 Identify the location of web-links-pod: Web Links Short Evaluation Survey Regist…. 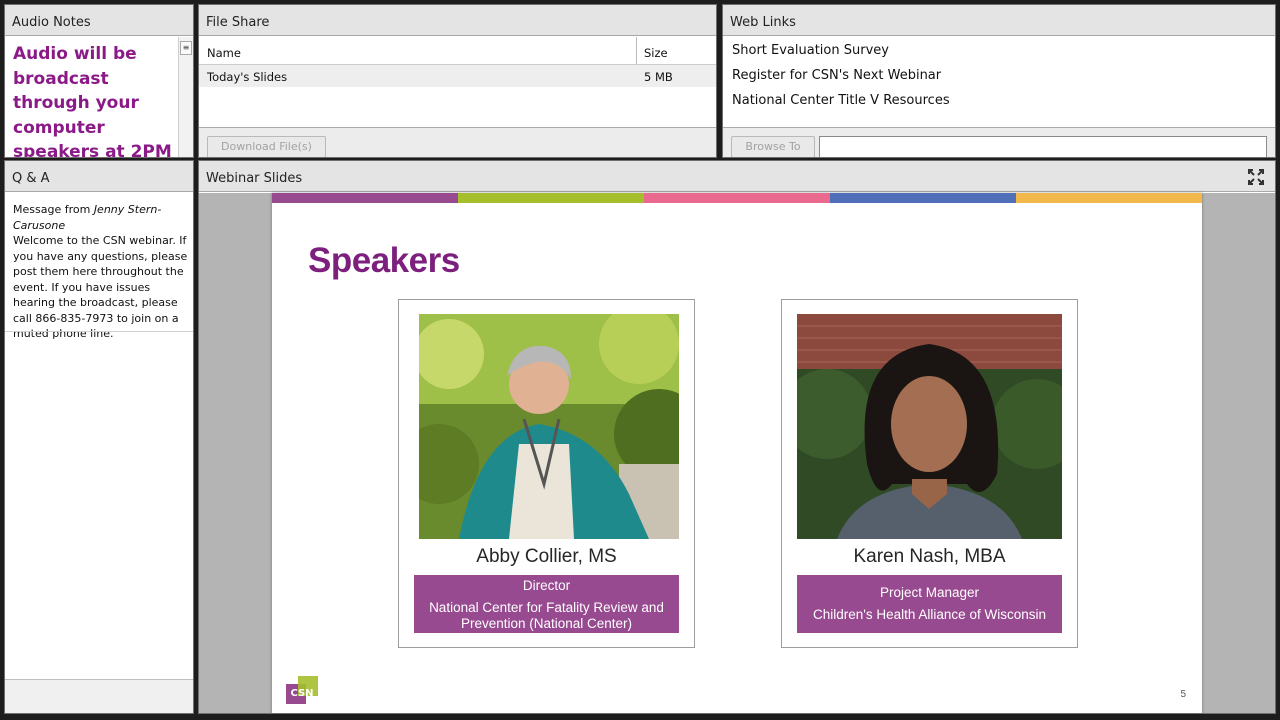
(999, 81).